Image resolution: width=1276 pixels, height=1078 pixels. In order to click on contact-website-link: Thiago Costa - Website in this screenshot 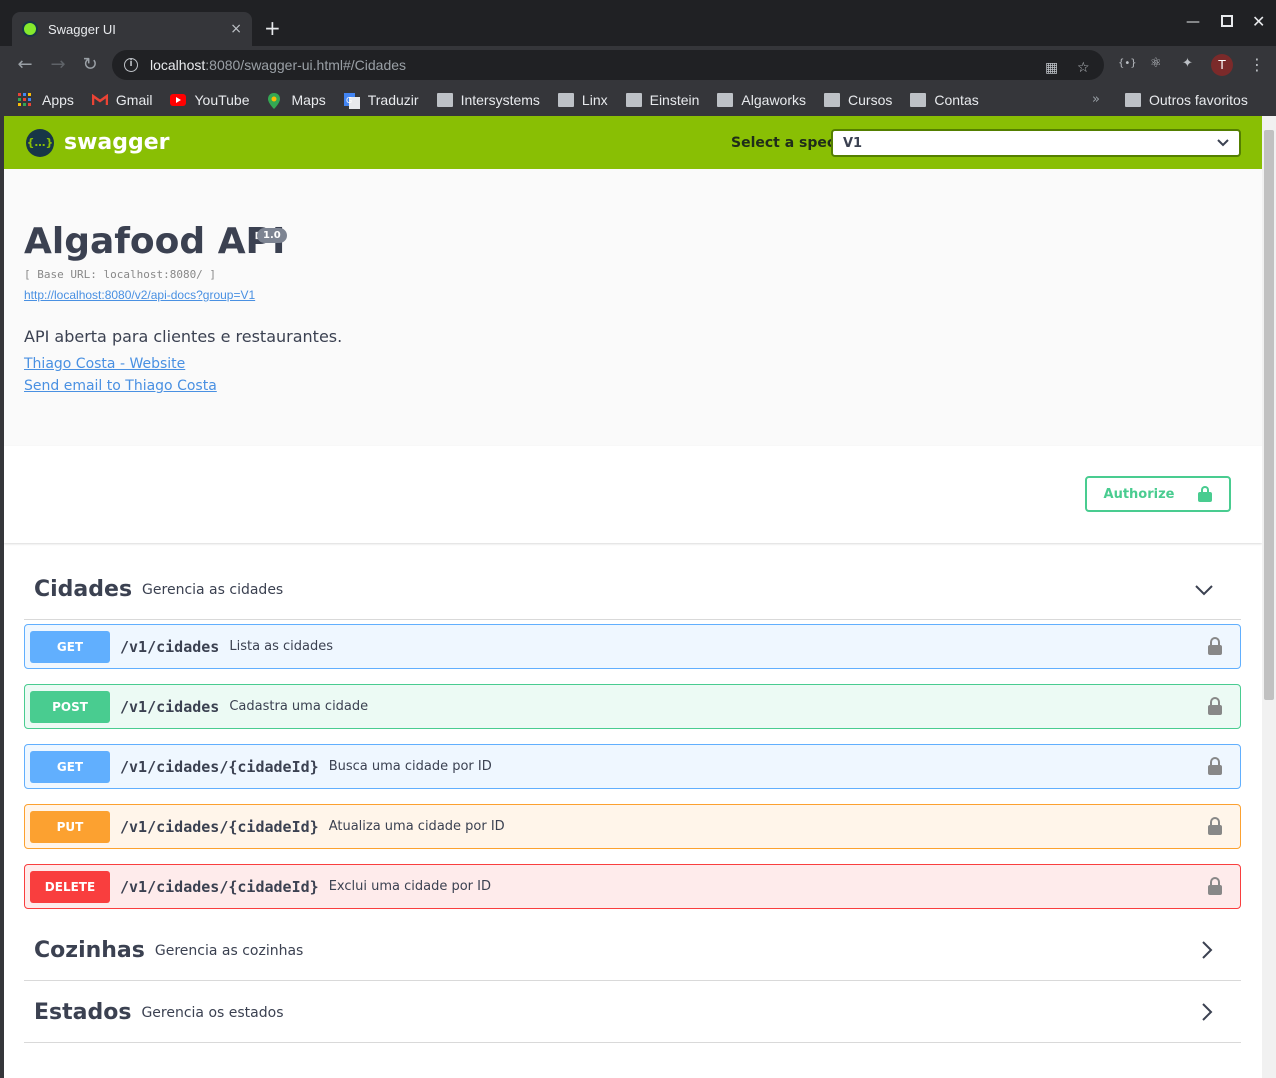, I will do `click(104, 364)`.